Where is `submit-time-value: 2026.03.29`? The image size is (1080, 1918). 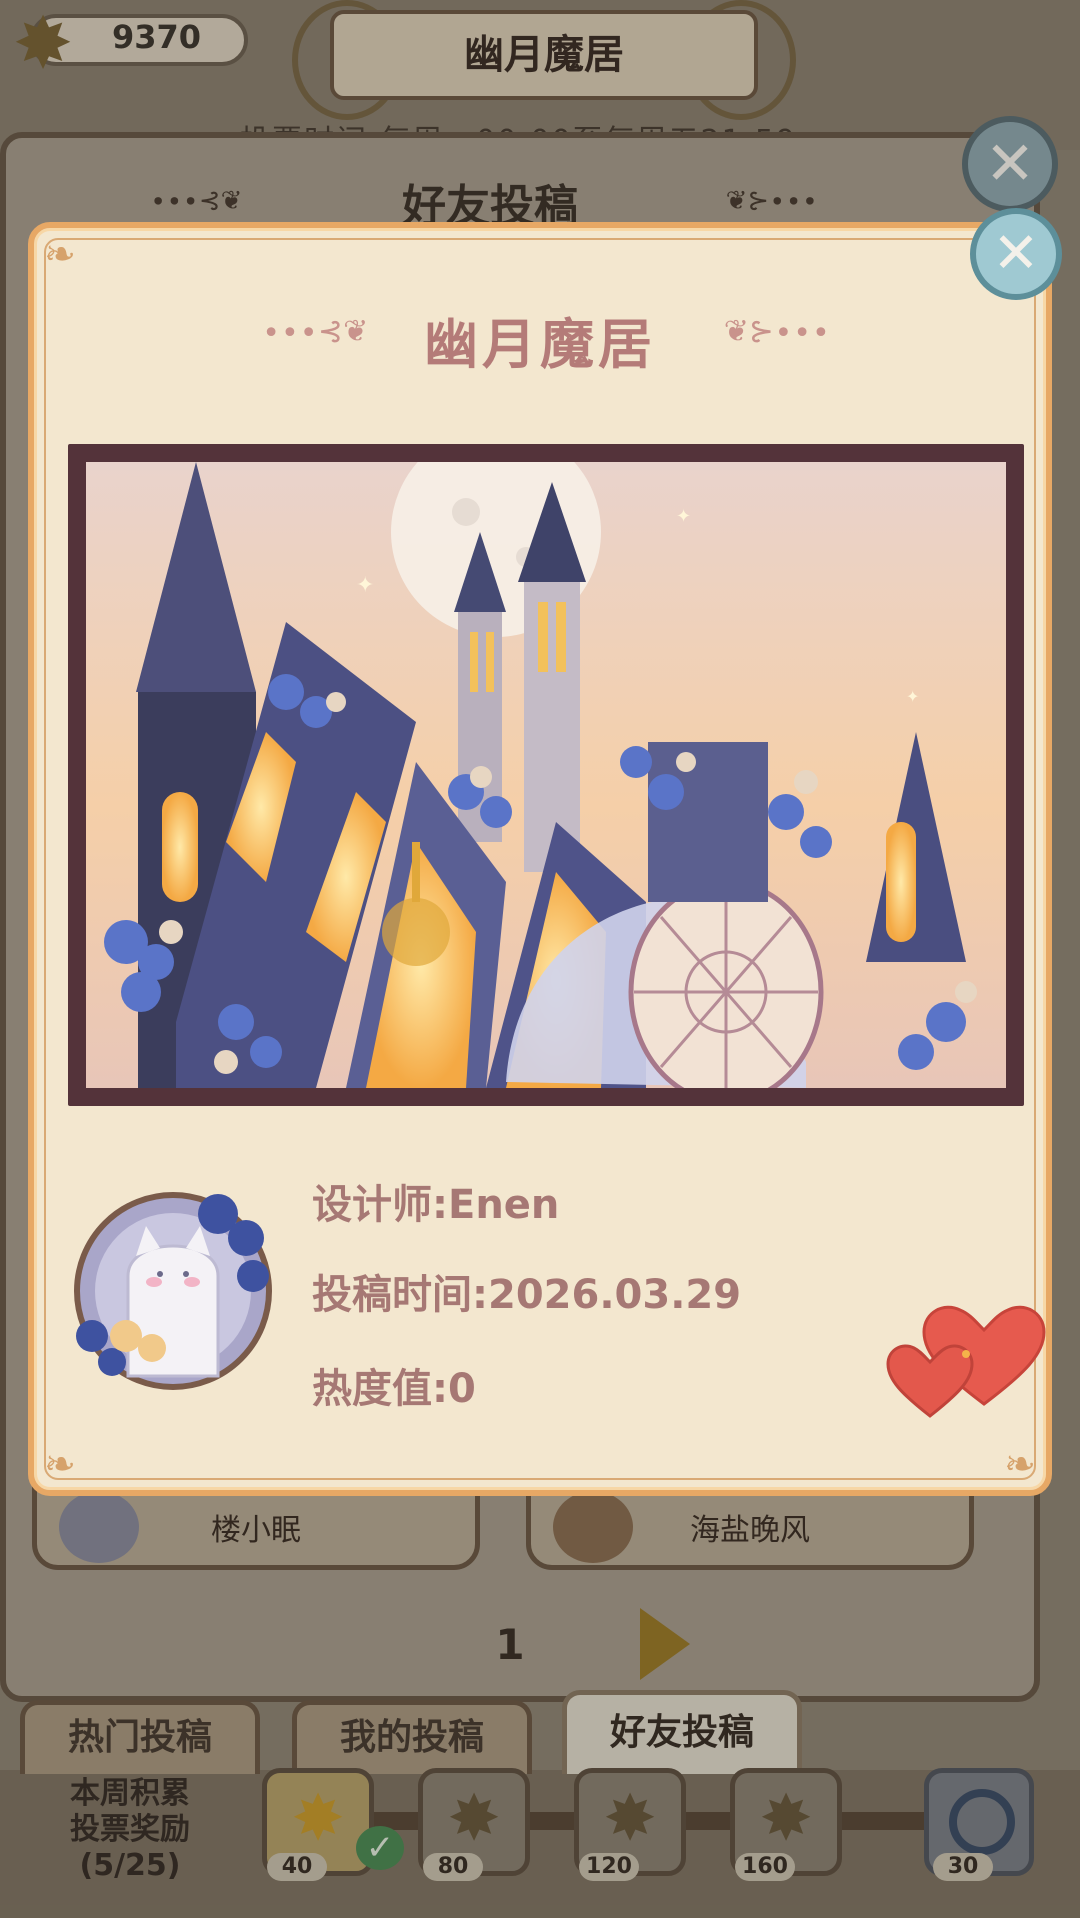
submit-time-value: 2026.03.29 is located at coordinates (615, 1295).